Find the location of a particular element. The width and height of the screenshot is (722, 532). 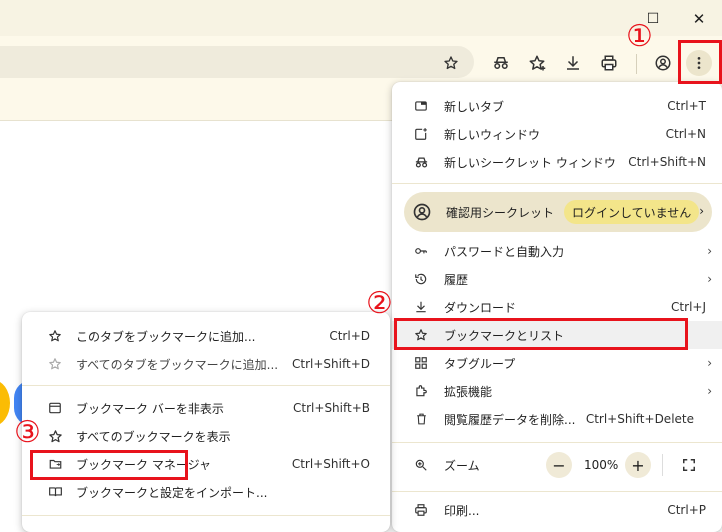

menu-print: 印刷... Ctrl+P is located at coordinates (557, 510).